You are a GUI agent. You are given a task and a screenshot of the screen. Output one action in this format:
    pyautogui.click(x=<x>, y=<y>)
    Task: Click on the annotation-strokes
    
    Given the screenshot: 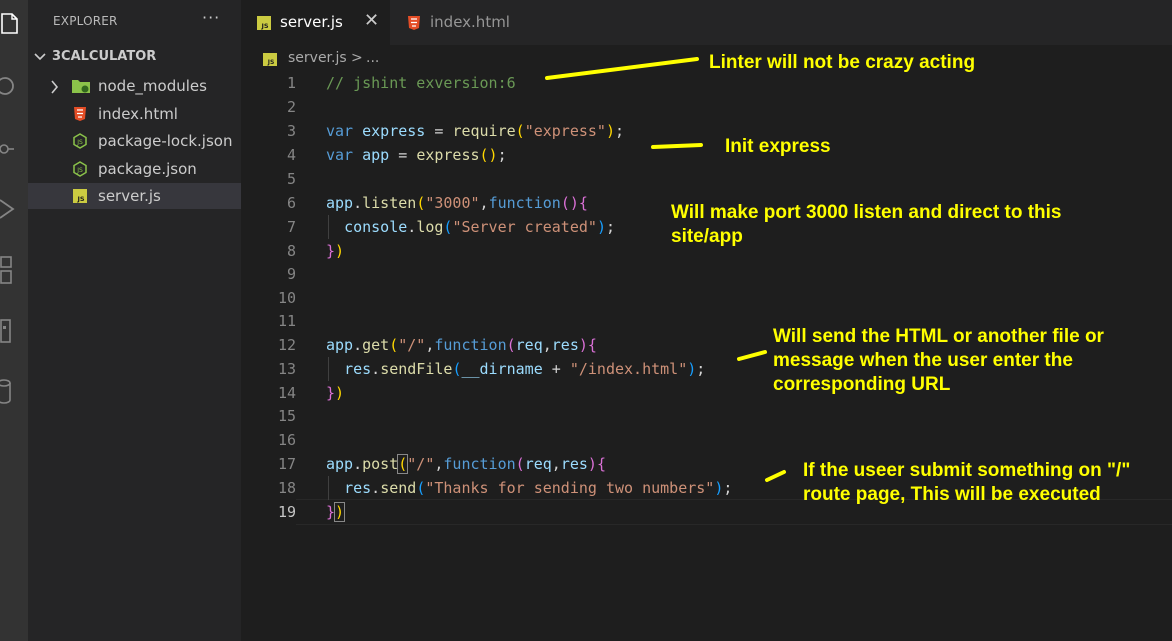 What is the action you would take?
    pyautogui.click(x=665, y=269)
    